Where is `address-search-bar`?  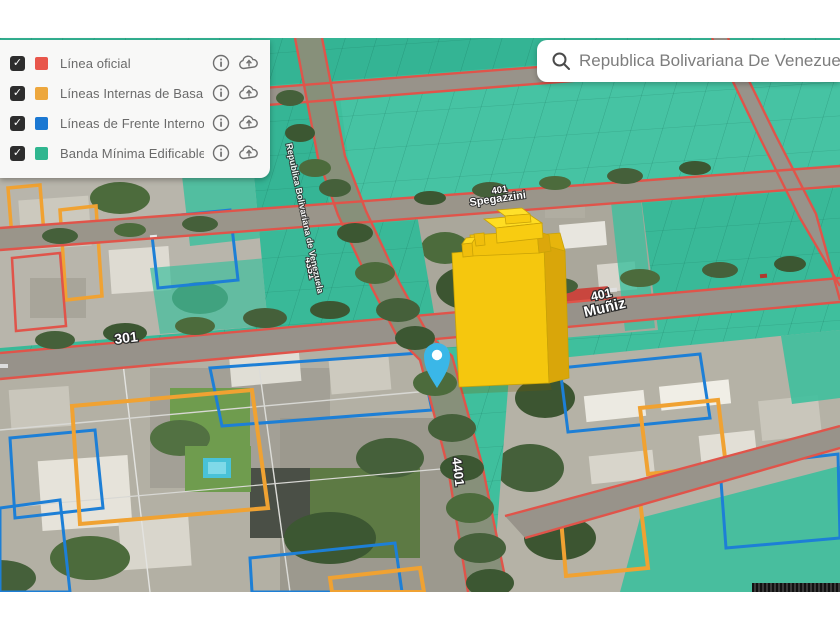
address-search-bar is located at coordinates (688, 61).